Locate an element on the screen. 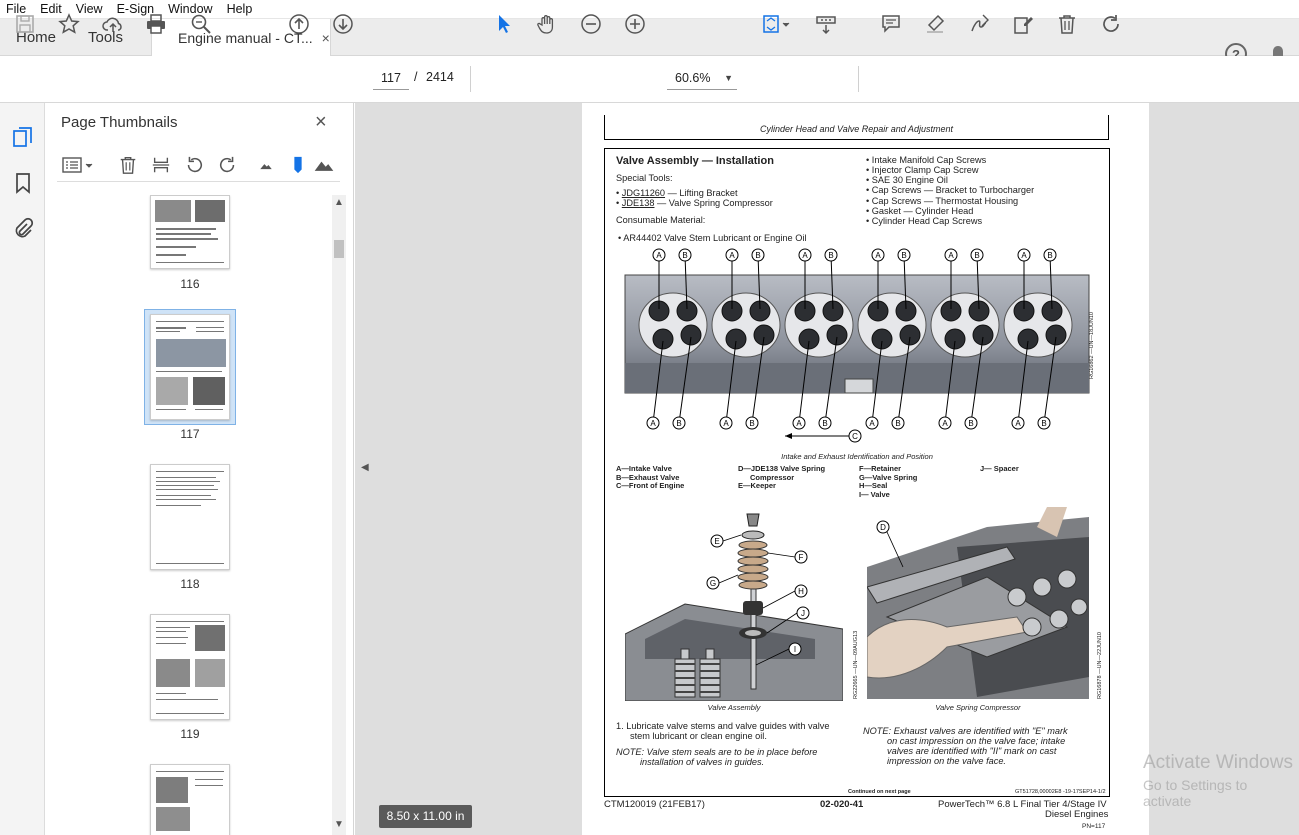 The width and height of the screenshot is (1299, 835). print-icon is located at coordinates (156, 24).